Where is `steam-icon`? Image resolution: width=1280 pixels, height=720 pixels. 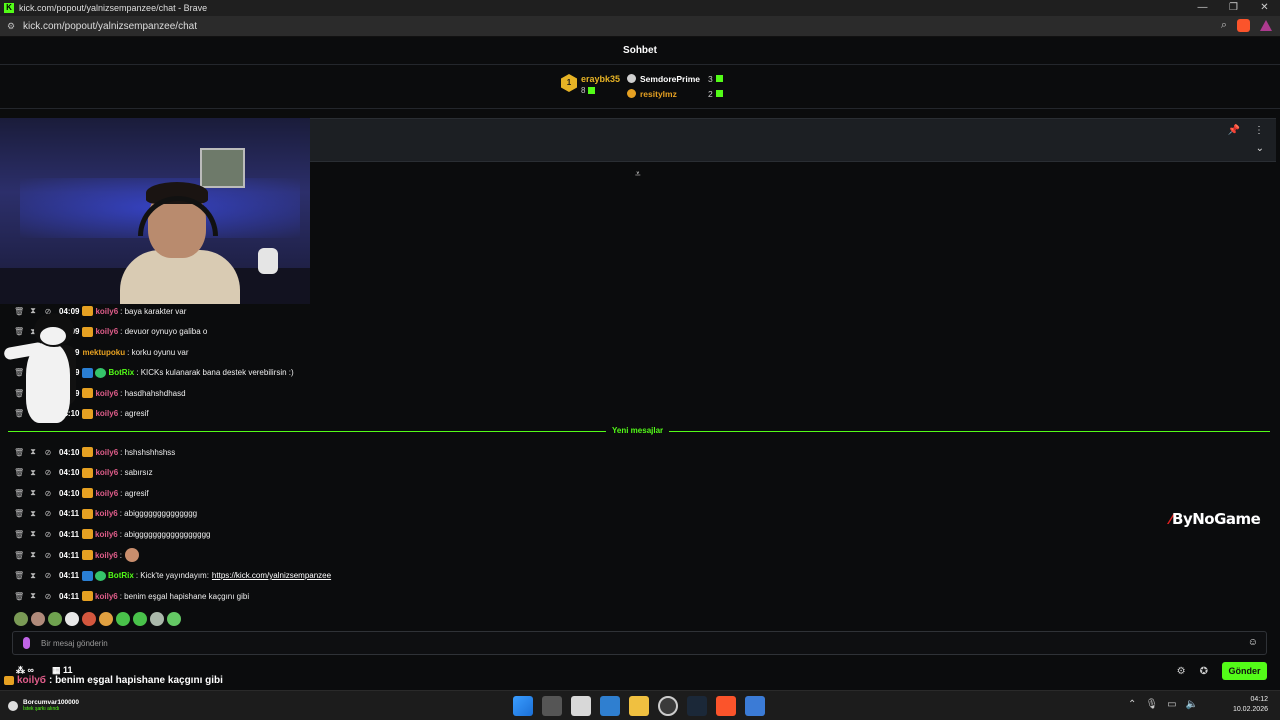
steam-icon is located at coordinates (697, 706).